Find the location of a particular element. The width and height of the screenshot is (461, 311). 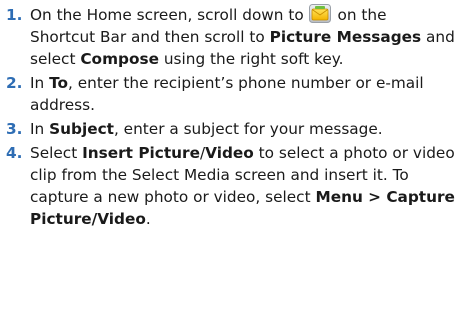

step-text-segment: using the right soft key. is located at coordinates (253, 59).